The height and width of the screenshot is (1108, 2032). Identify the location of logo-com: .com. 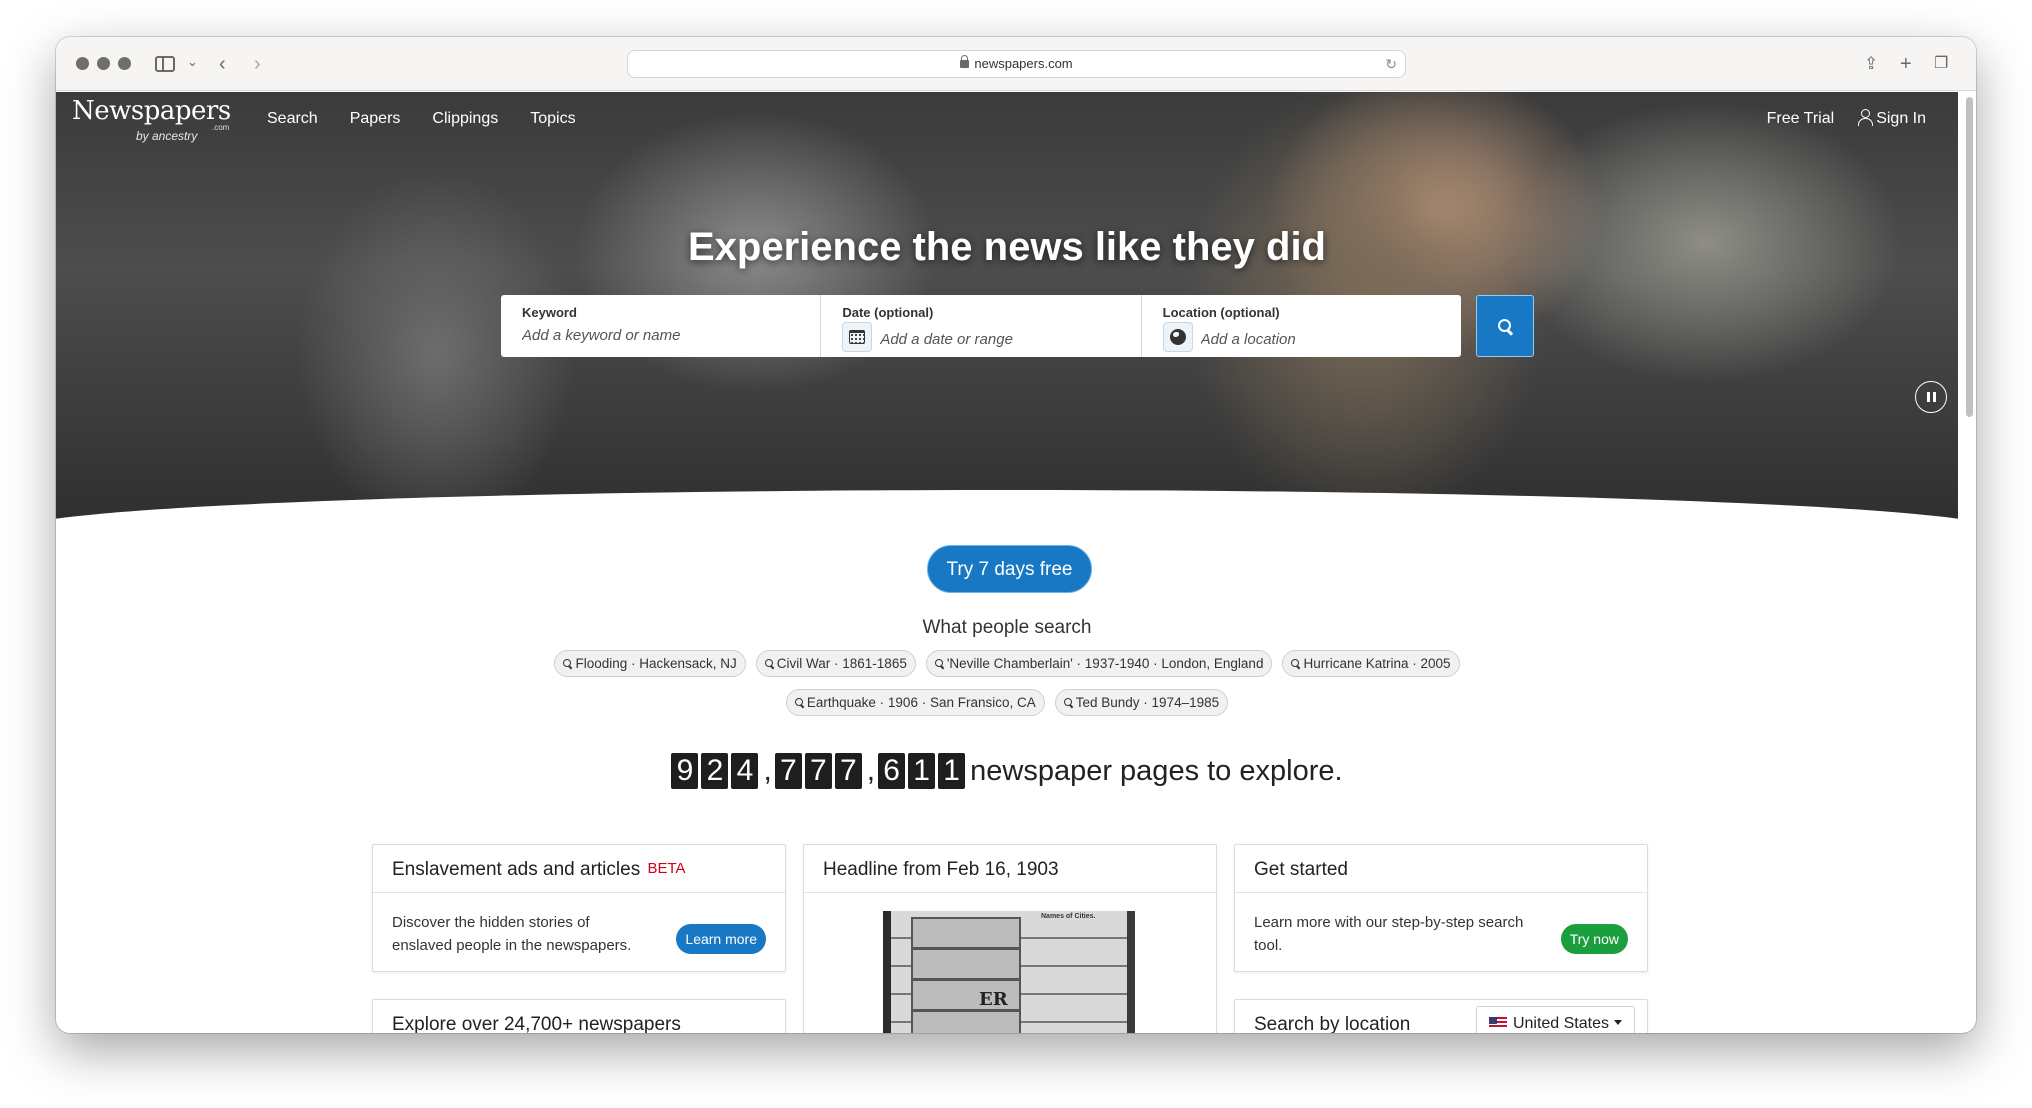
(221, 127).